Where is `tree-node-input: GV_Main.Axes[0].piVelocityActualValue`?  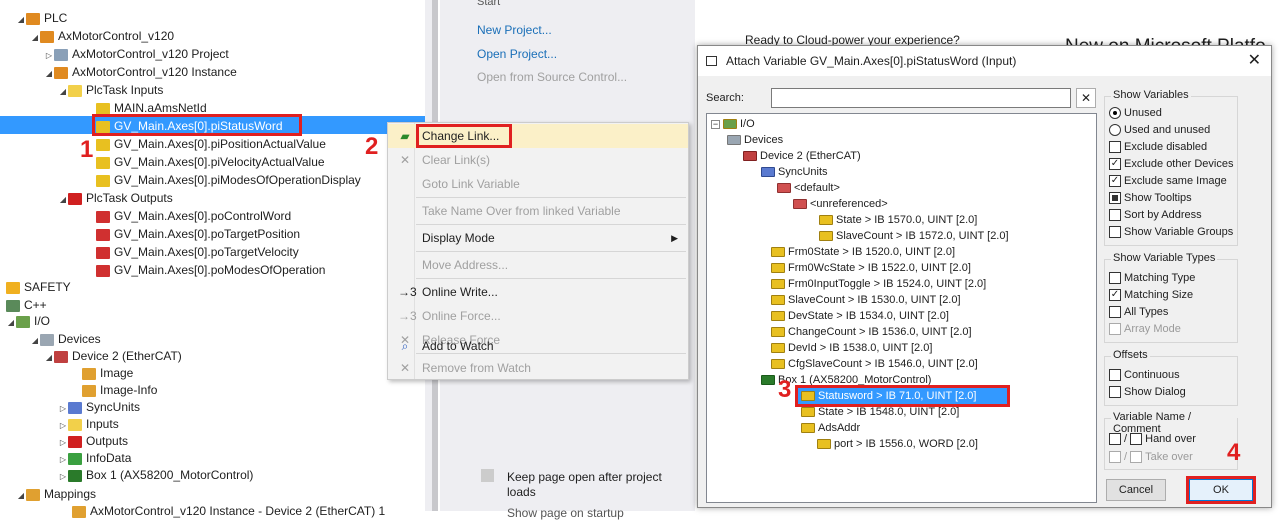
tree-node-input: GV_Main.Axes[0].piVelocityActualValue is located at coordinates (210, 162).